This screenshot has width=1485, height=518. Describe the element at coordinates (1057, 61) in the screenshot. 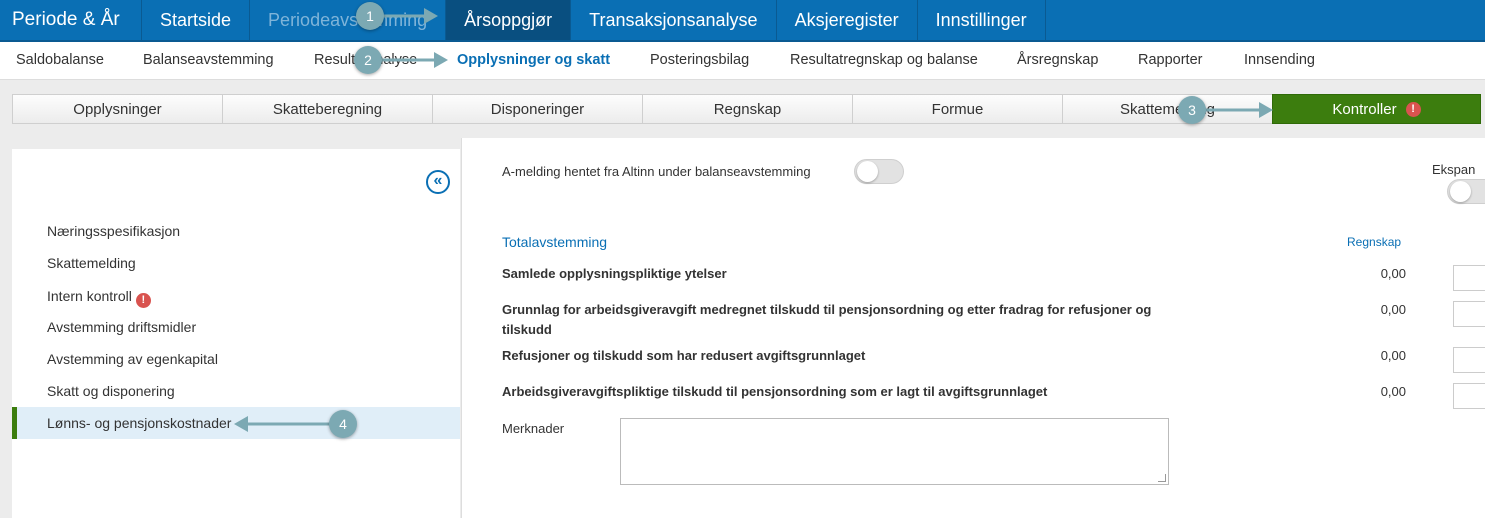

I see `subnav-arsregnskap: Årsregnskap` at that location.